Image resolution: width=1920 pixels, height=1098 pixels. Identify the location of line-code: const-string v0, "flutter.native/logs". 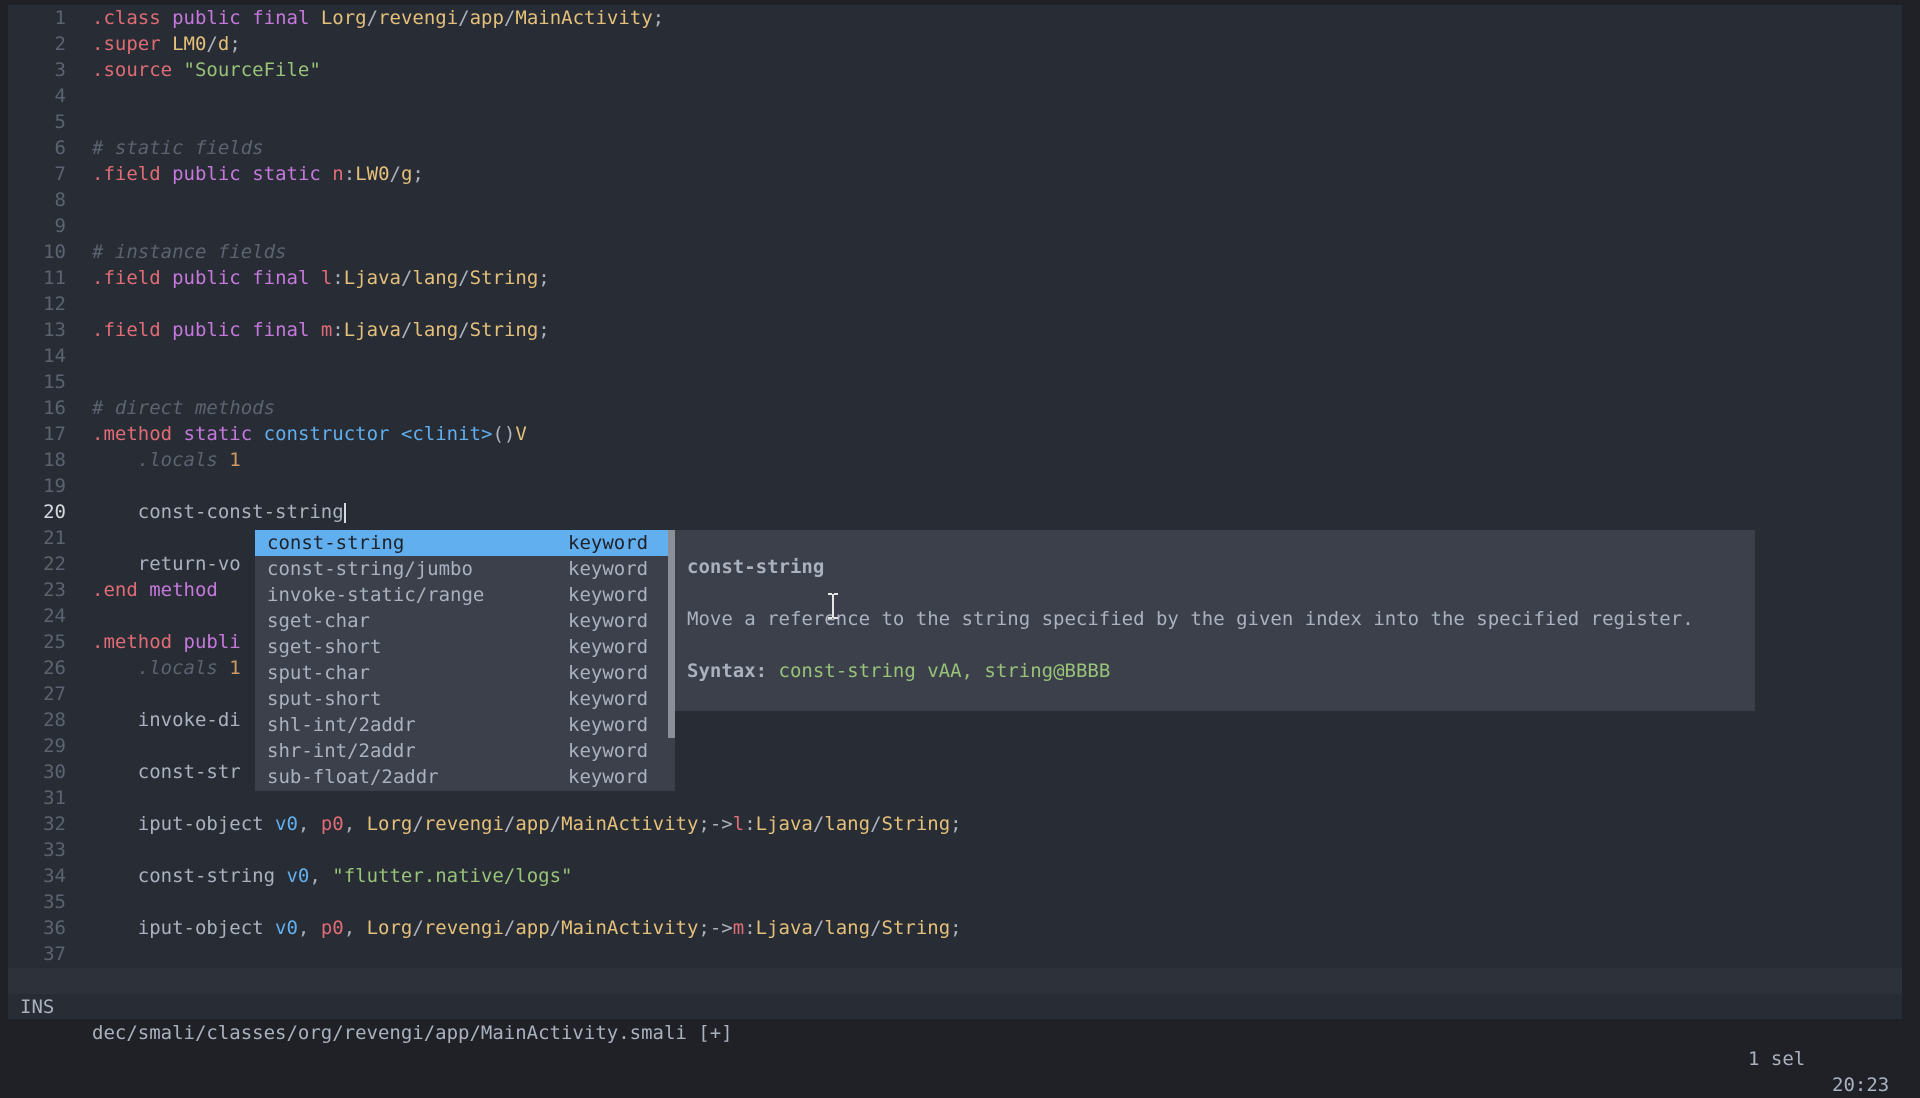
(332, 876).